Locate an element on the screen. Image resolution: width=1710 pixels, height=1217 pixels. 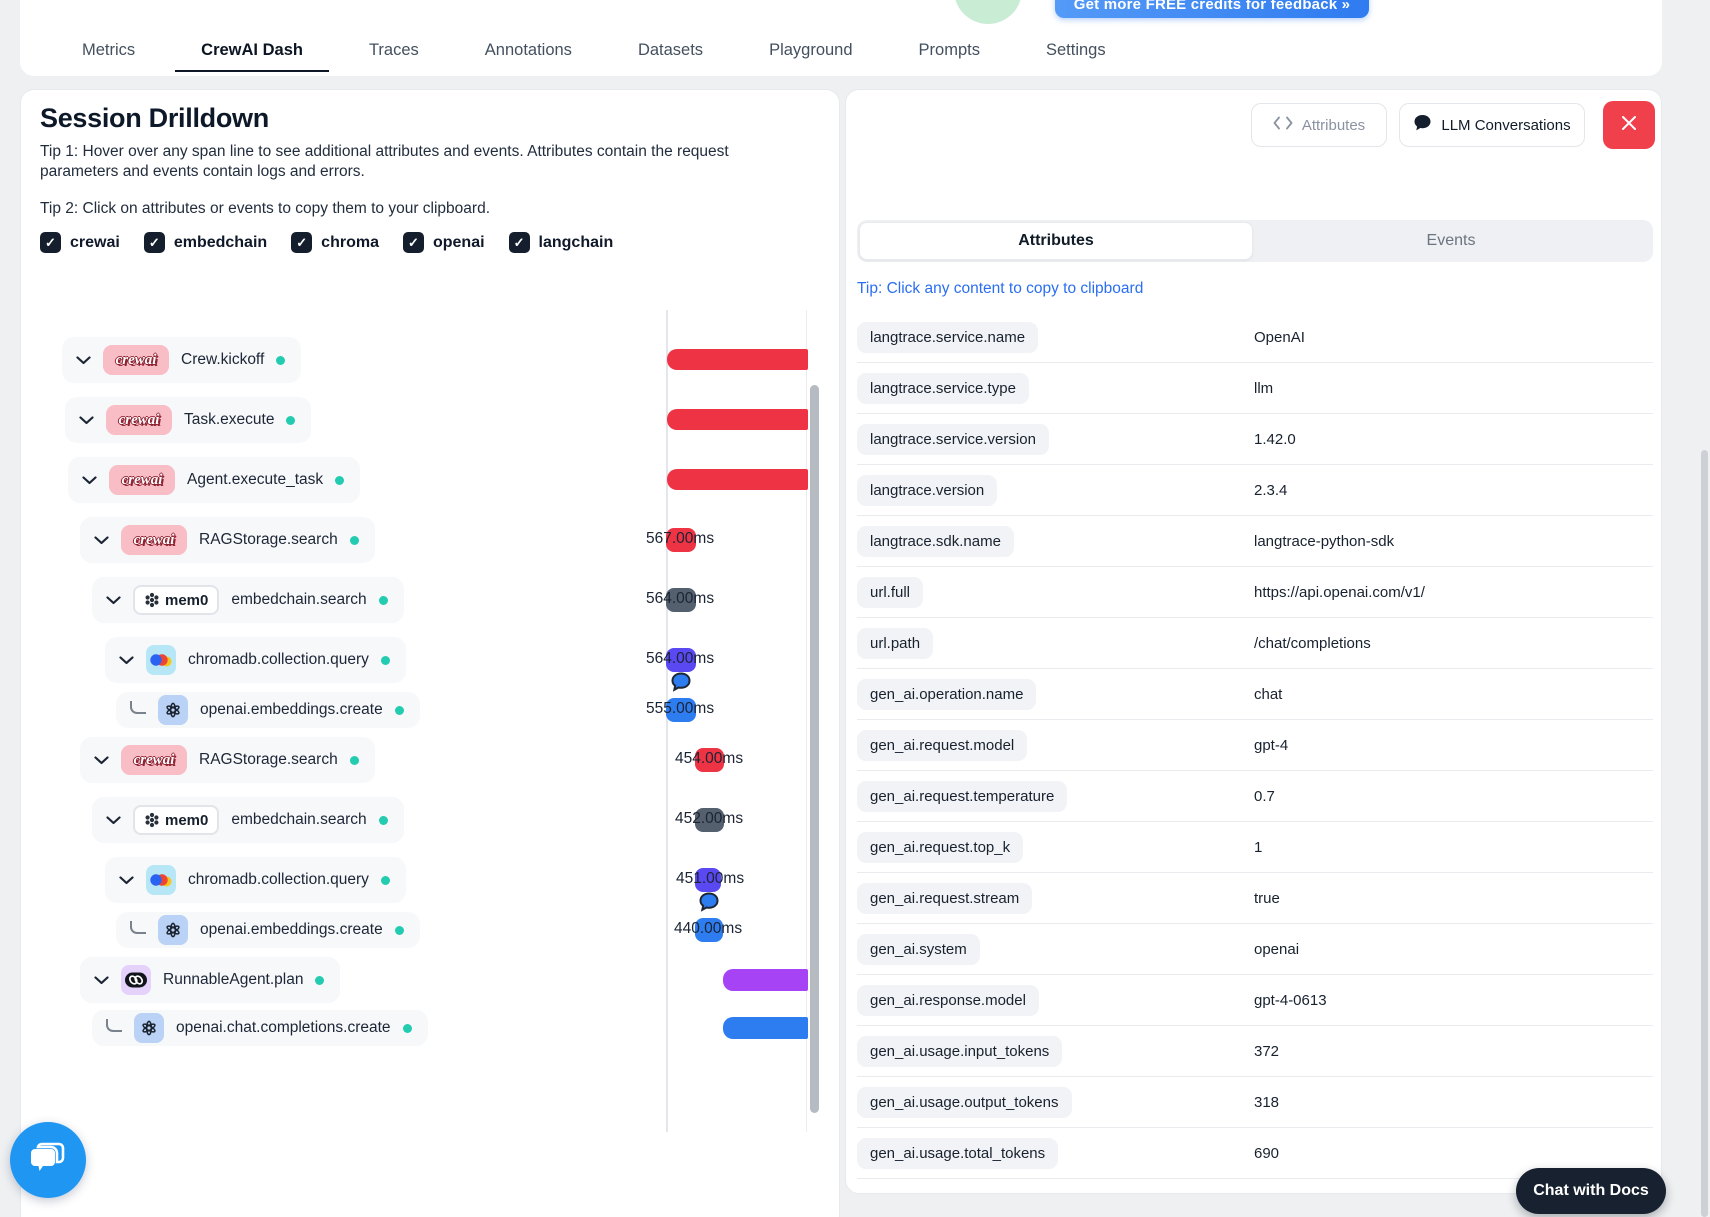
attribute-value: OpenAI is located at coordinates (1279, 337).